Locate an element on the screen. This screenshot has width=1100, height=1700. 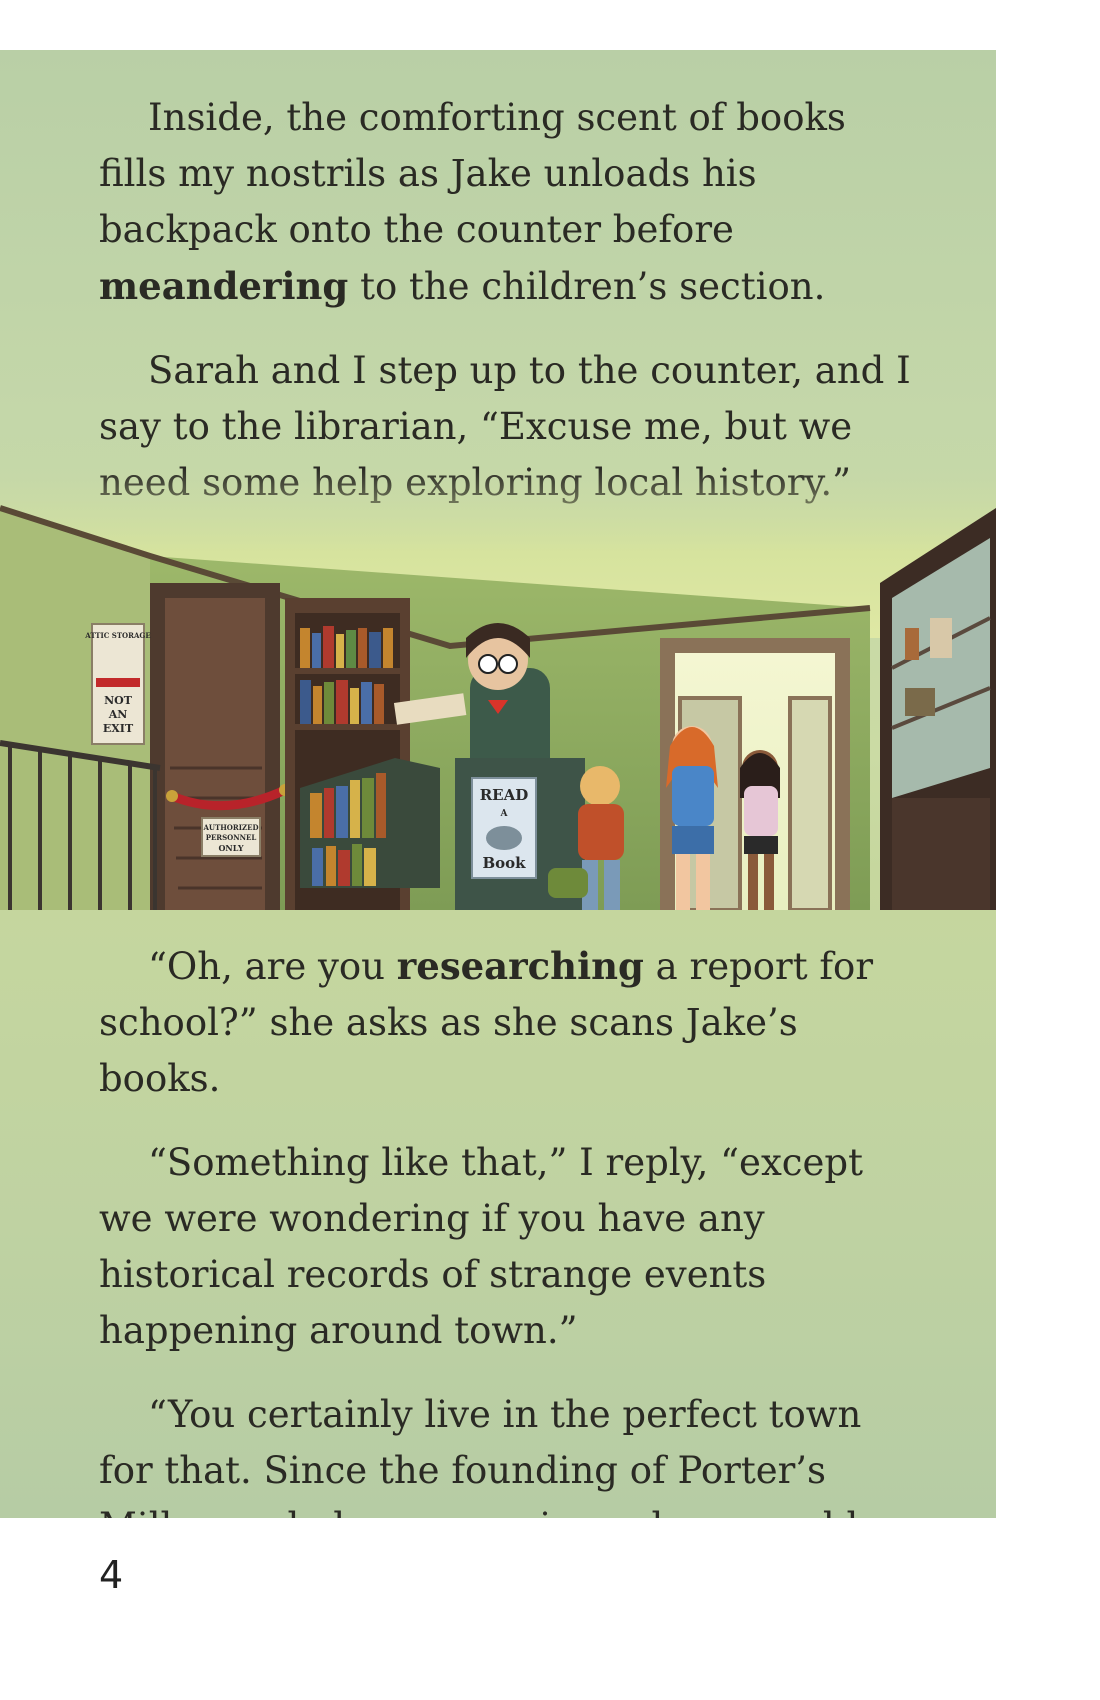
authorized-sign-line: ONLY is located at coordinates (230, 848).